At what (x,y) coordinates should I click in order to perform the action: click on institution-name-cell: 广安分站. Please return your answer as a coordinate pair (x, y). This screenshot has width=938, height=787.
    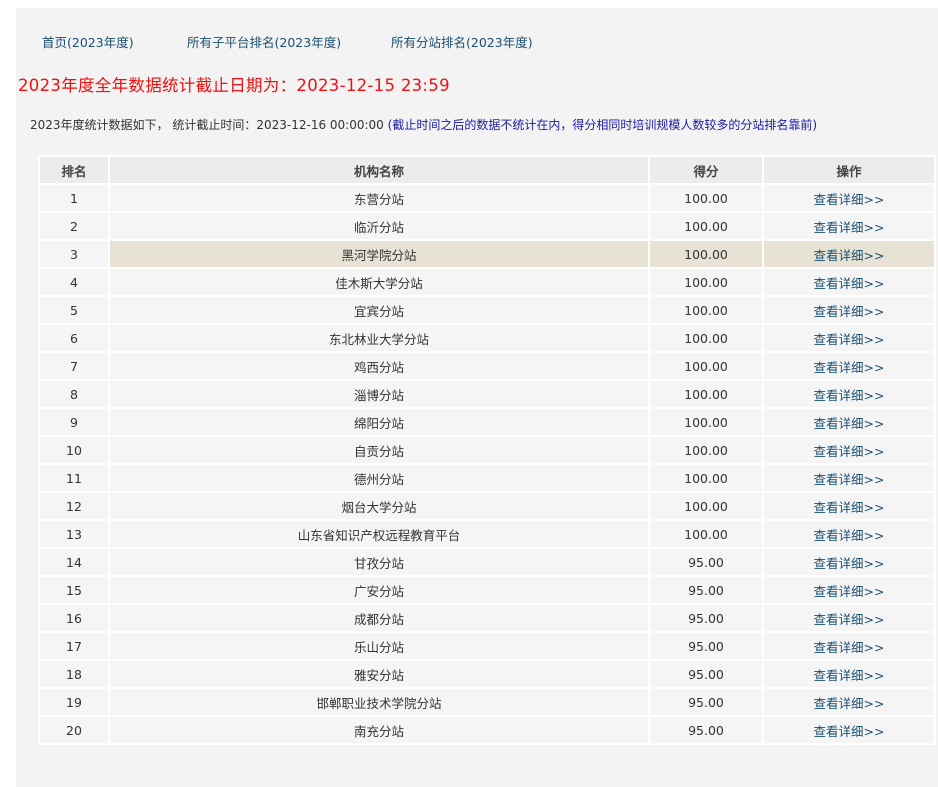
    Looking at the image, I should click on (379, 590).